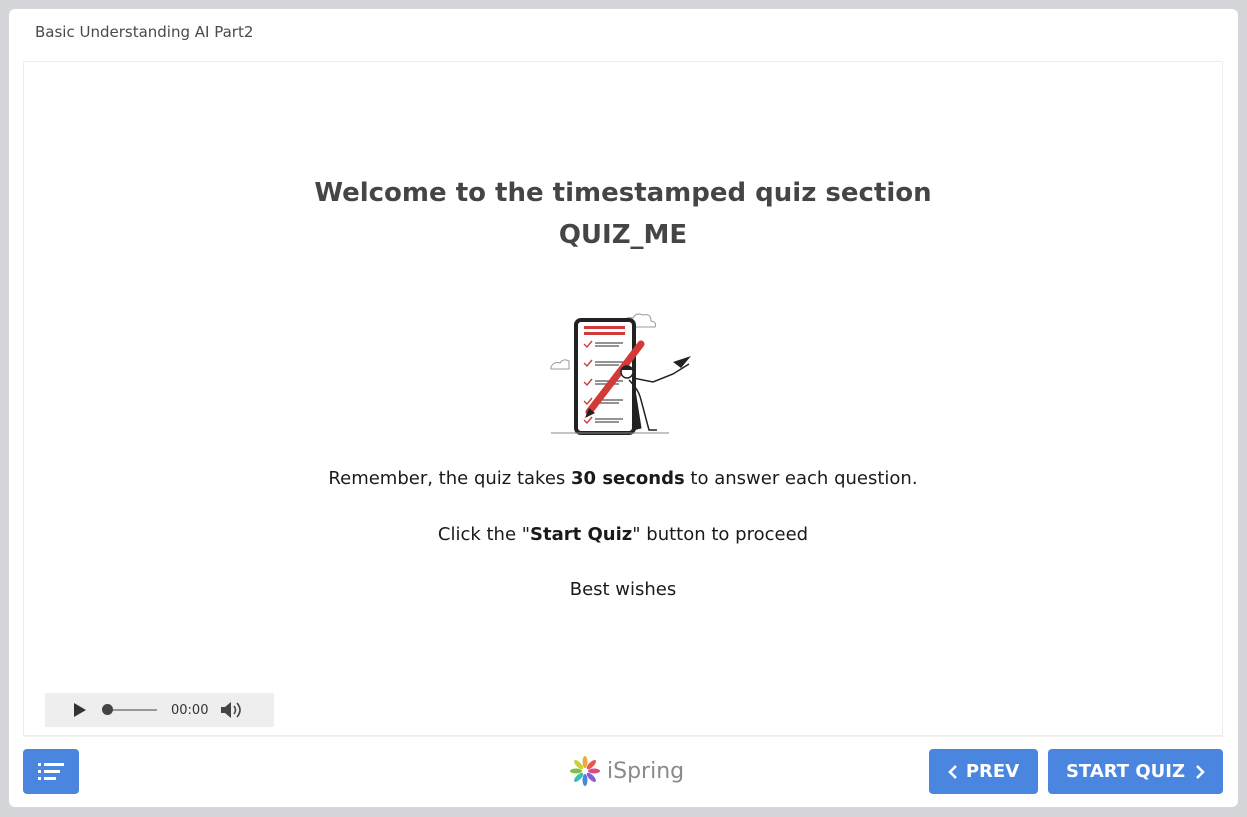  What do you see at coordinates (801, 478) in the screenshot?
I see `note-text-2: to answer each question.` at bounding box center [801, 478].